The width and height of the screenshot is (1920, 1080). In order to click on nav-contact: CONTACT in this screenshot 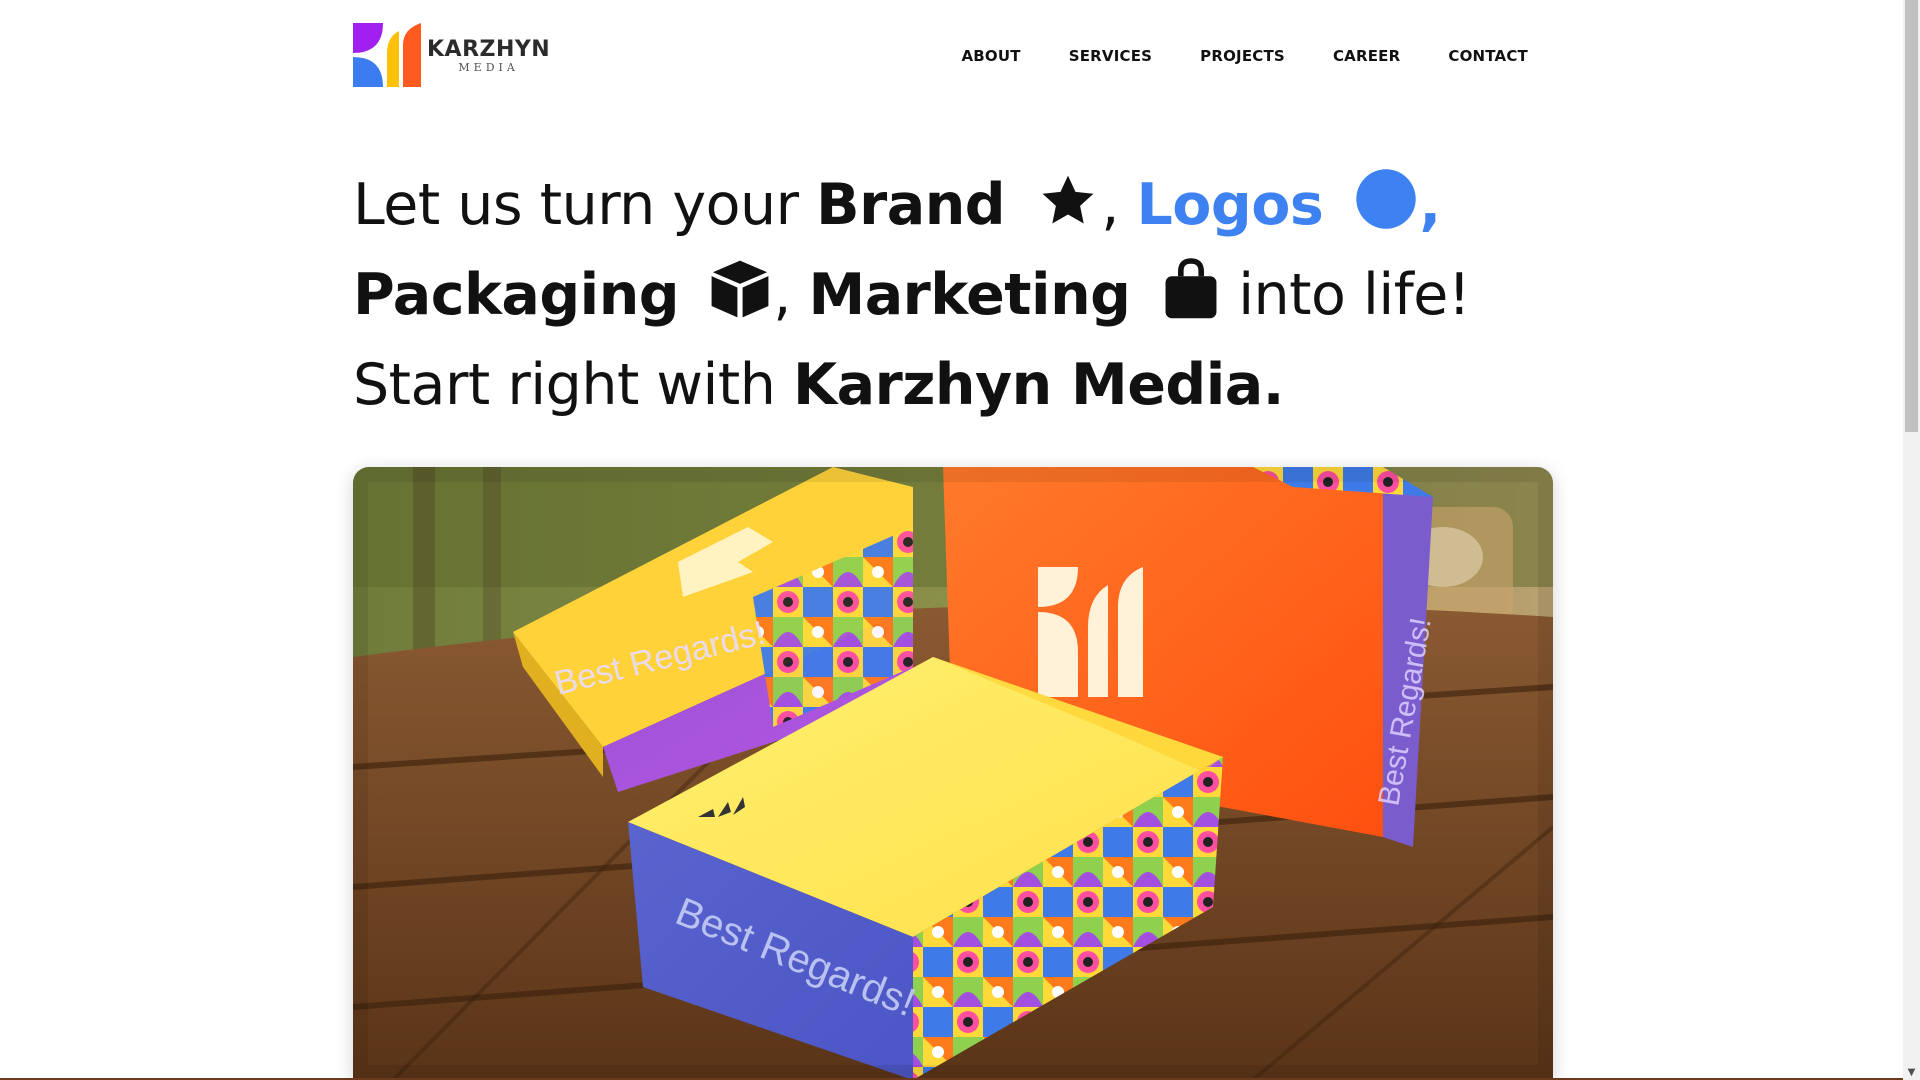, I will do `click(1488, 56)`.